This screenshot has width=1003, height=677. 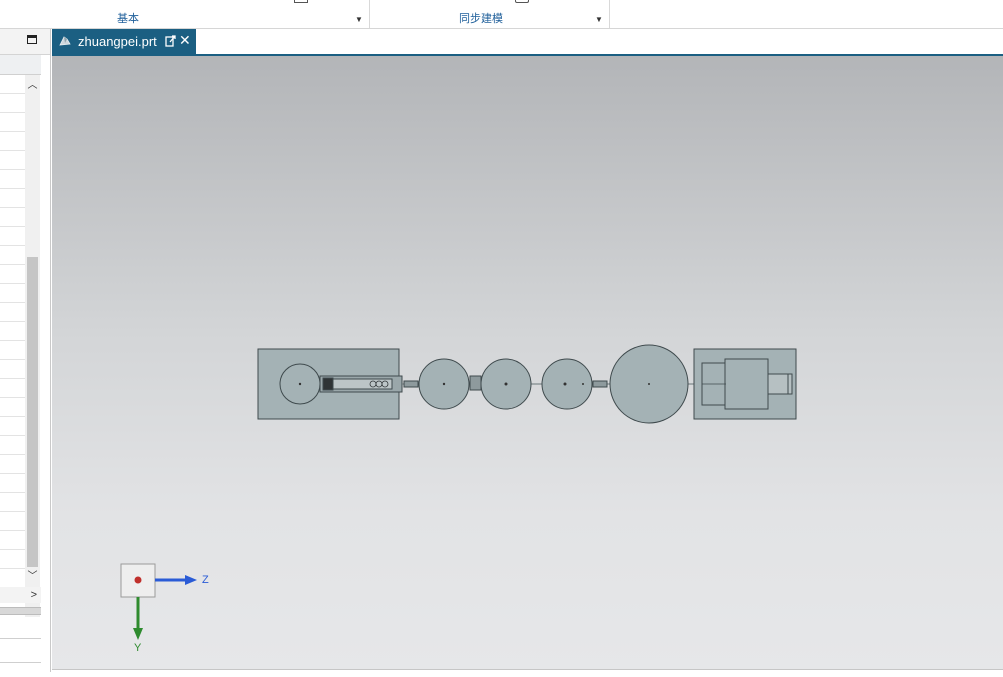 What do you see at coordinates (34, 595) in the screenshot?
I see `scroll-right-icon: >` at bounding box center [34, 595].